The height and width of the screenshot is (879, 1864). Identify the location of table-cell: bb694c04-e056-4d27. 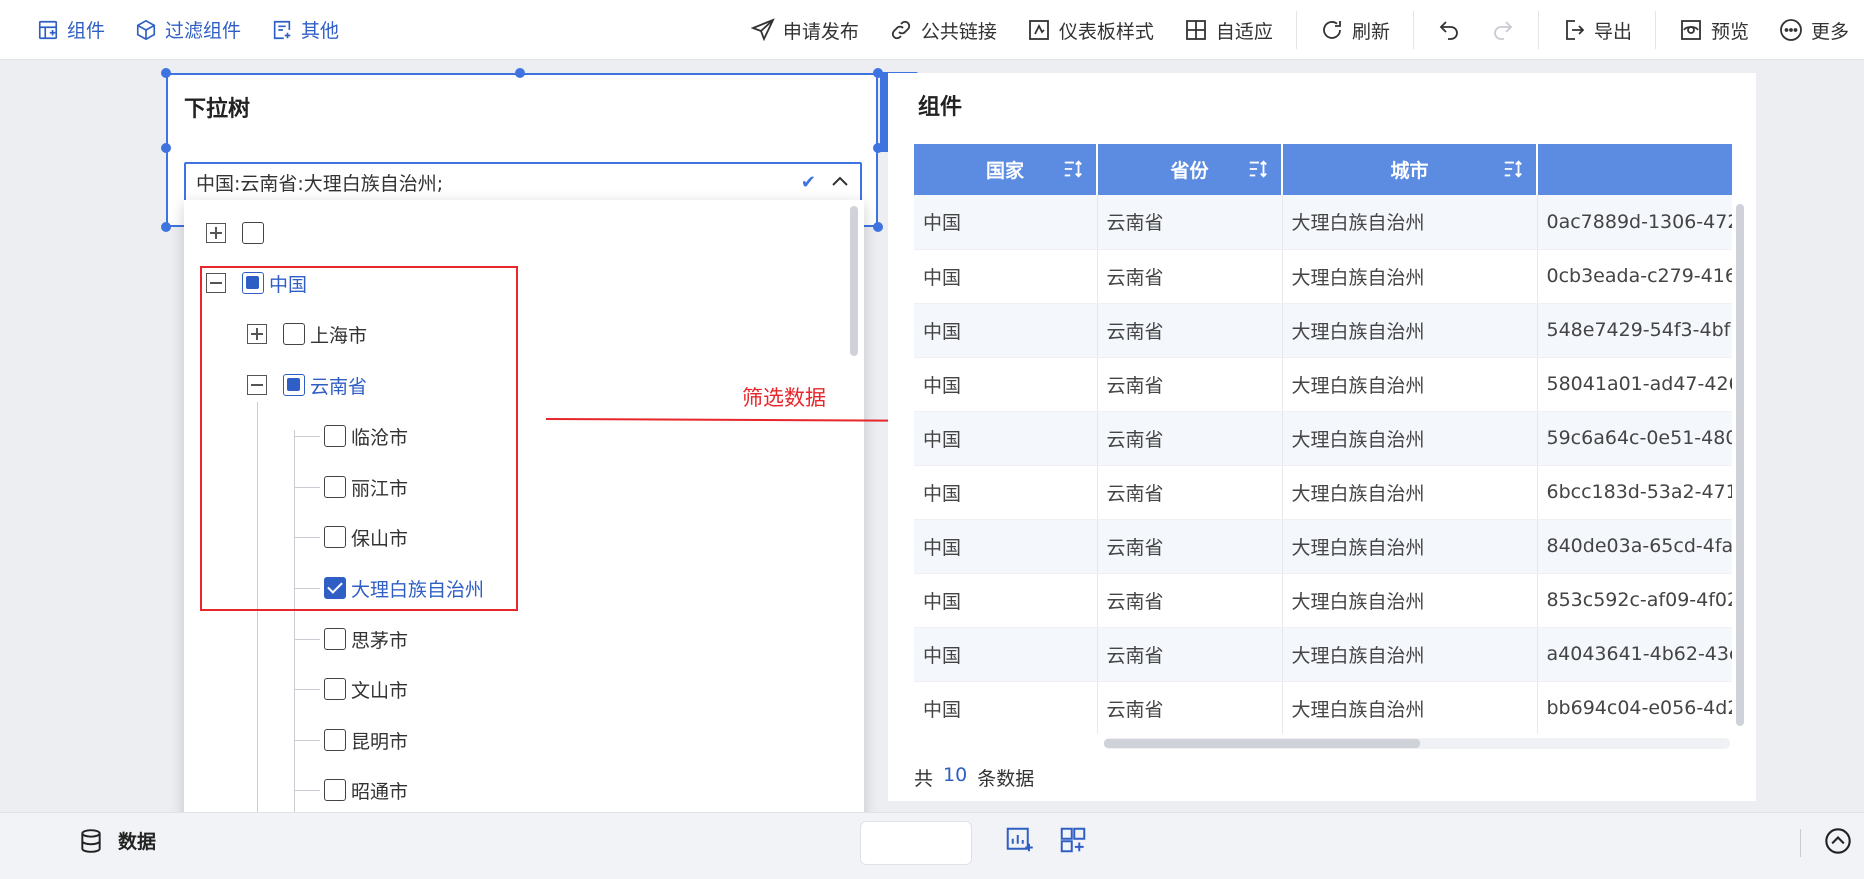
(1634, 707).